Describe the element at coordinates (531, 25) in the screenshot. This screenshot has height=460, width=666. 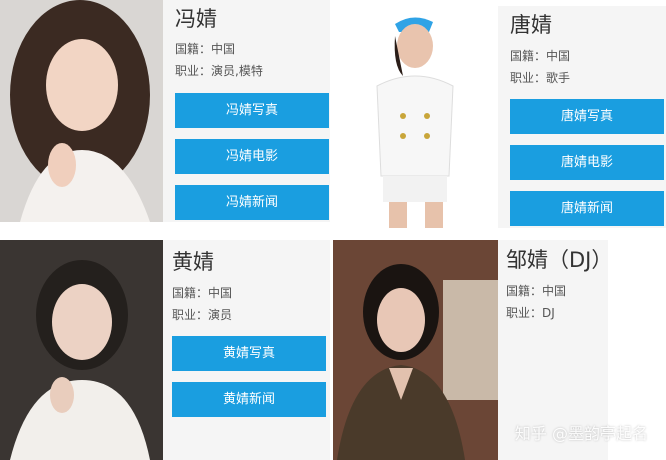
I see `person-name: 唐婧` at that location.